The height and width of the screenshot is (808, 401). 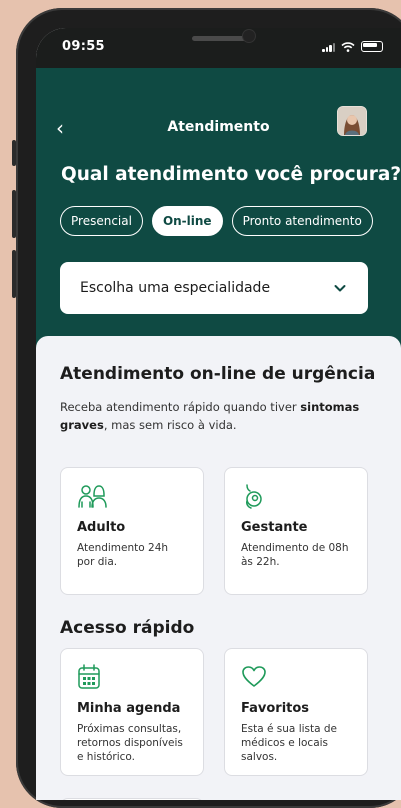 What do you see at coordinates (254, 676) in the screenshot?
I see `heart-icon` at bounding box center [254, 676].